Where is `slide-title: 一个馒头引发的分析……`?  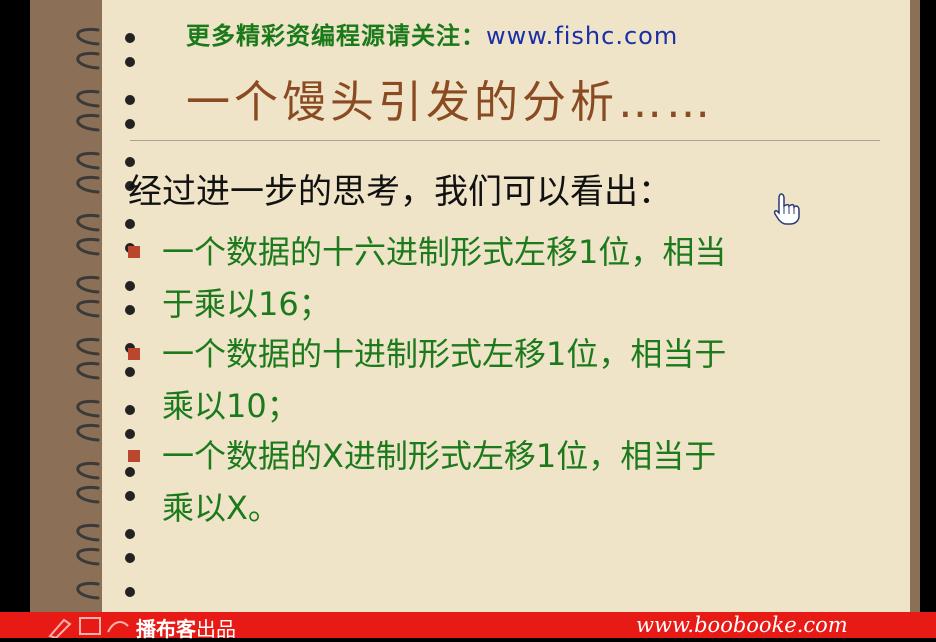
slide-title: 一个馒头引发的分析…… is located at coordinates (450, 102).